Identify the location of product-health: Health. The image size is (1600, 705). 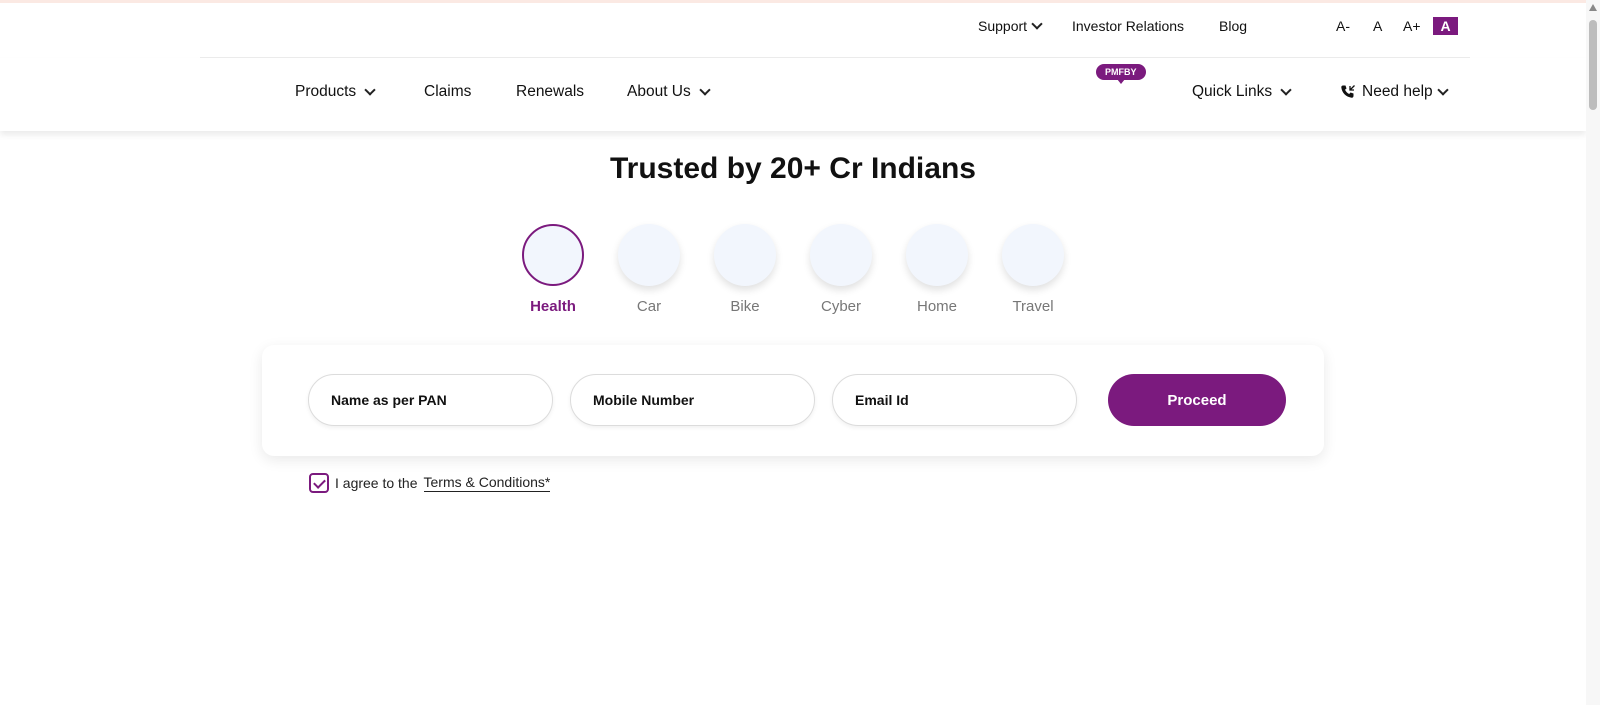
(553, 269).